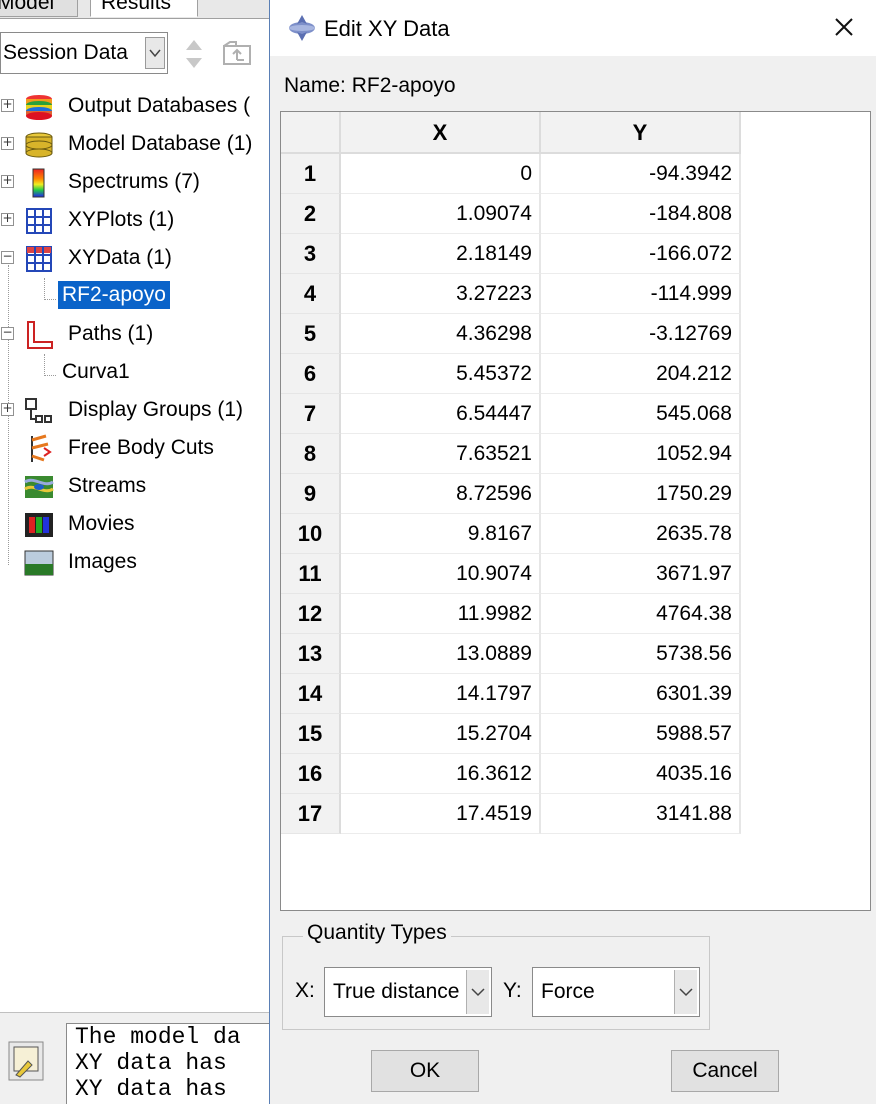  Describe the element at coordinates (568, 991) in the screenshot. I see `y-quantity-value: Force` at that location.